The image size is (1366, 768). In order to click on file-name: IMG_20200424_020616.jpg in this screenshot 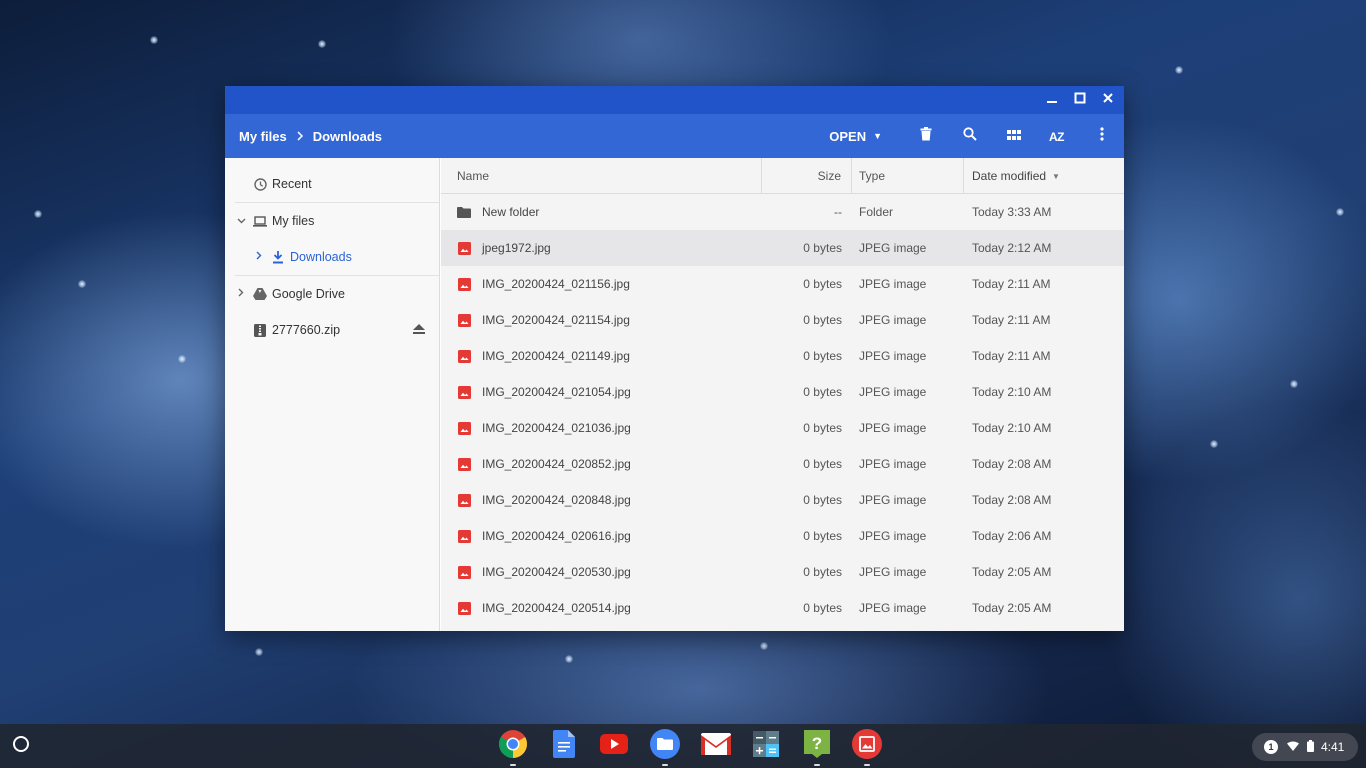, I will do `click(556, 536)`.